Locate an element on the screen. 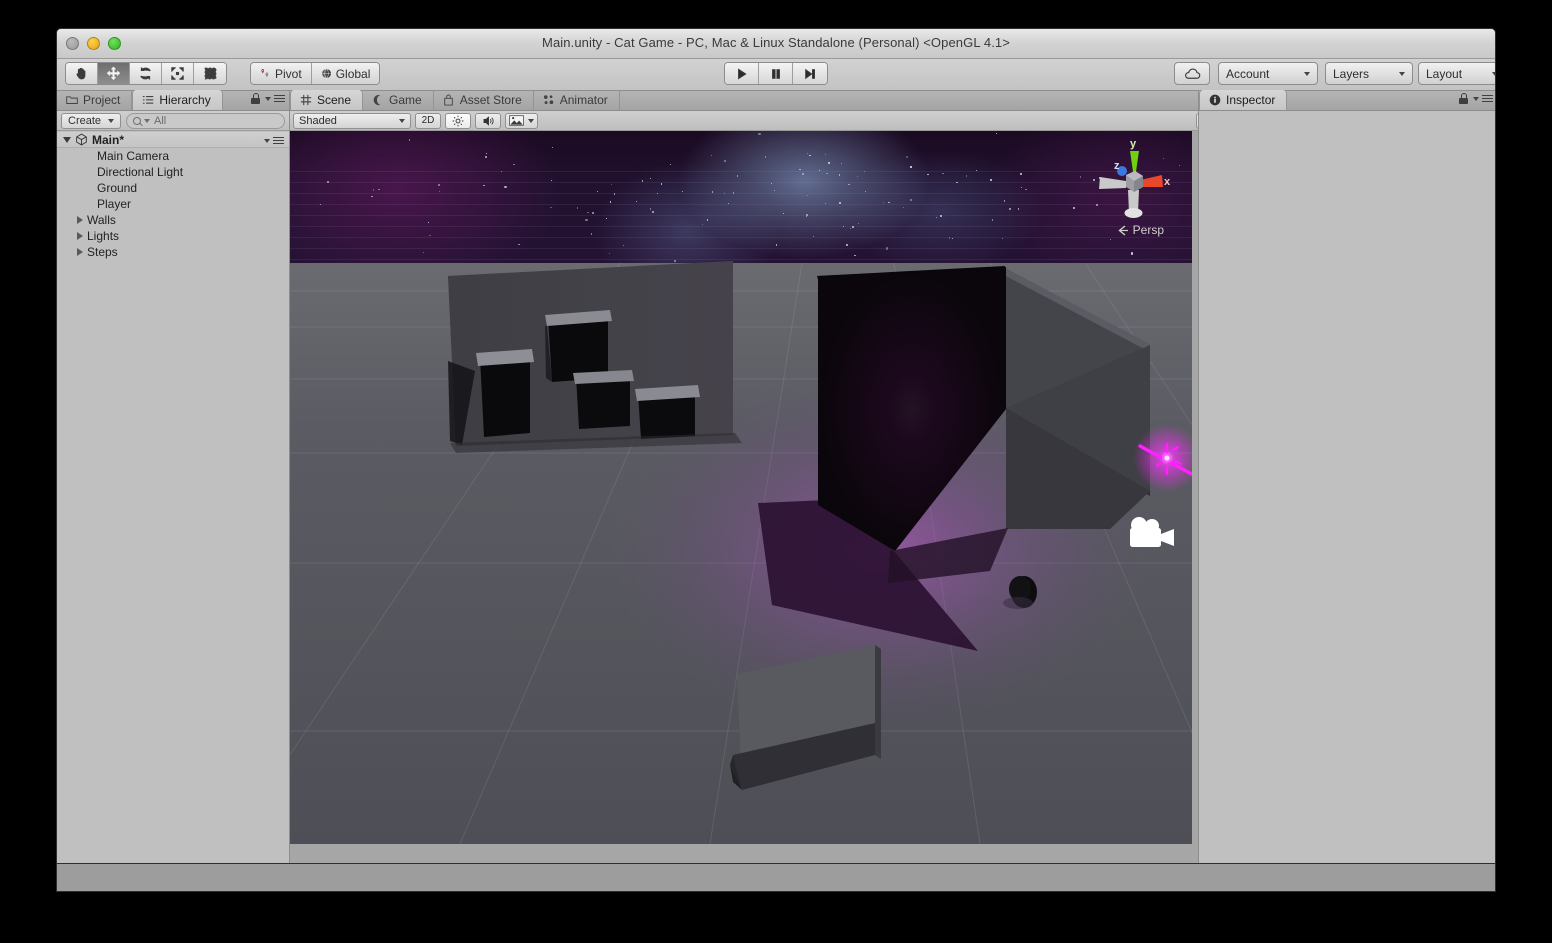 The image size is (1552, 943). mode-2d-label: 2D is located at coordinates (428, 120).